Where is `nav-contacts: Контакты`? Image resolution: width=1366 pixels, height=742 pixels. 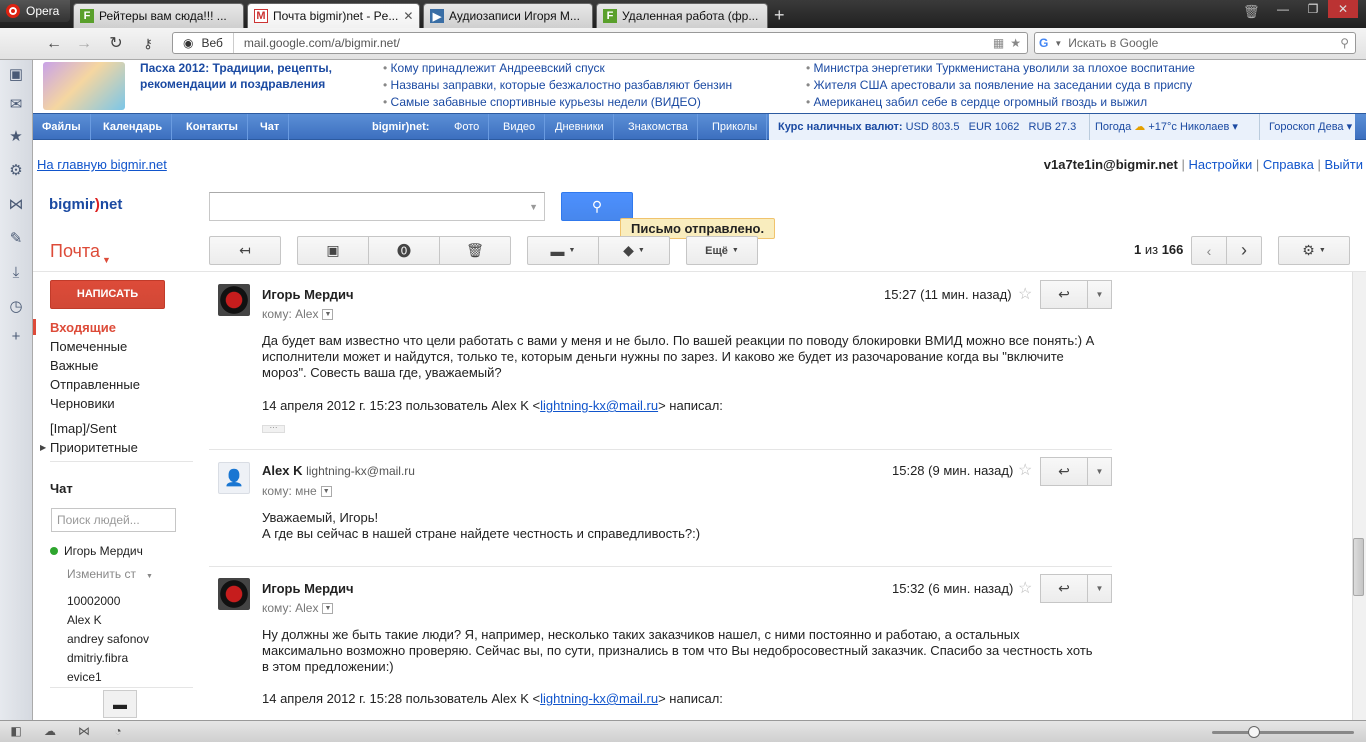 nav-contacts: Контакты is located at coordinates (212, 127).